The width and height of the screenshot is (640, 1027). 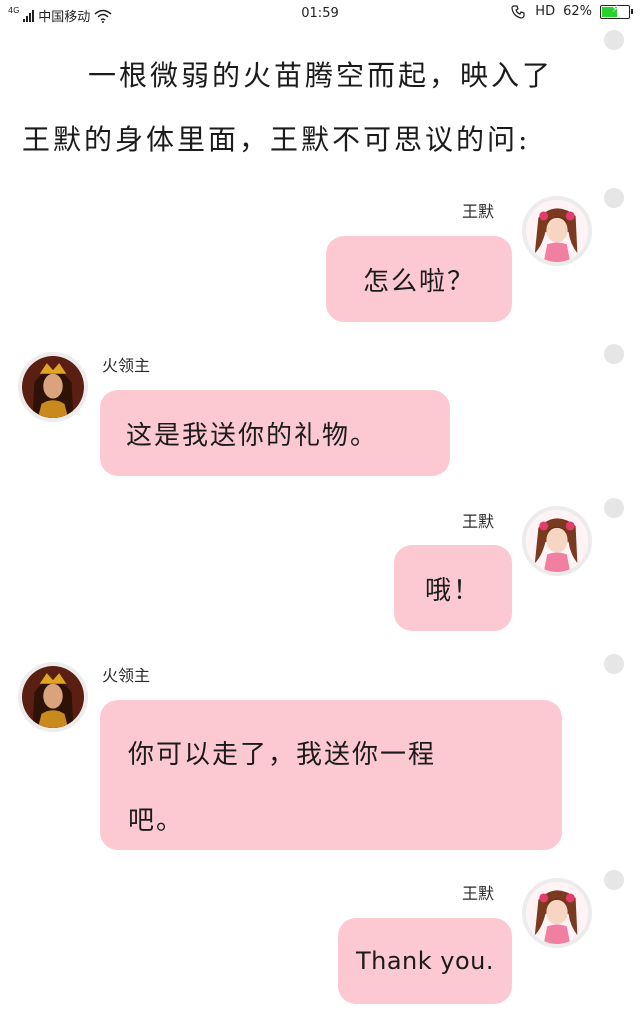 I want to click on story-line-1: 一根微弱的火苗腾空而起，映入了, so click(x=321, y=75).